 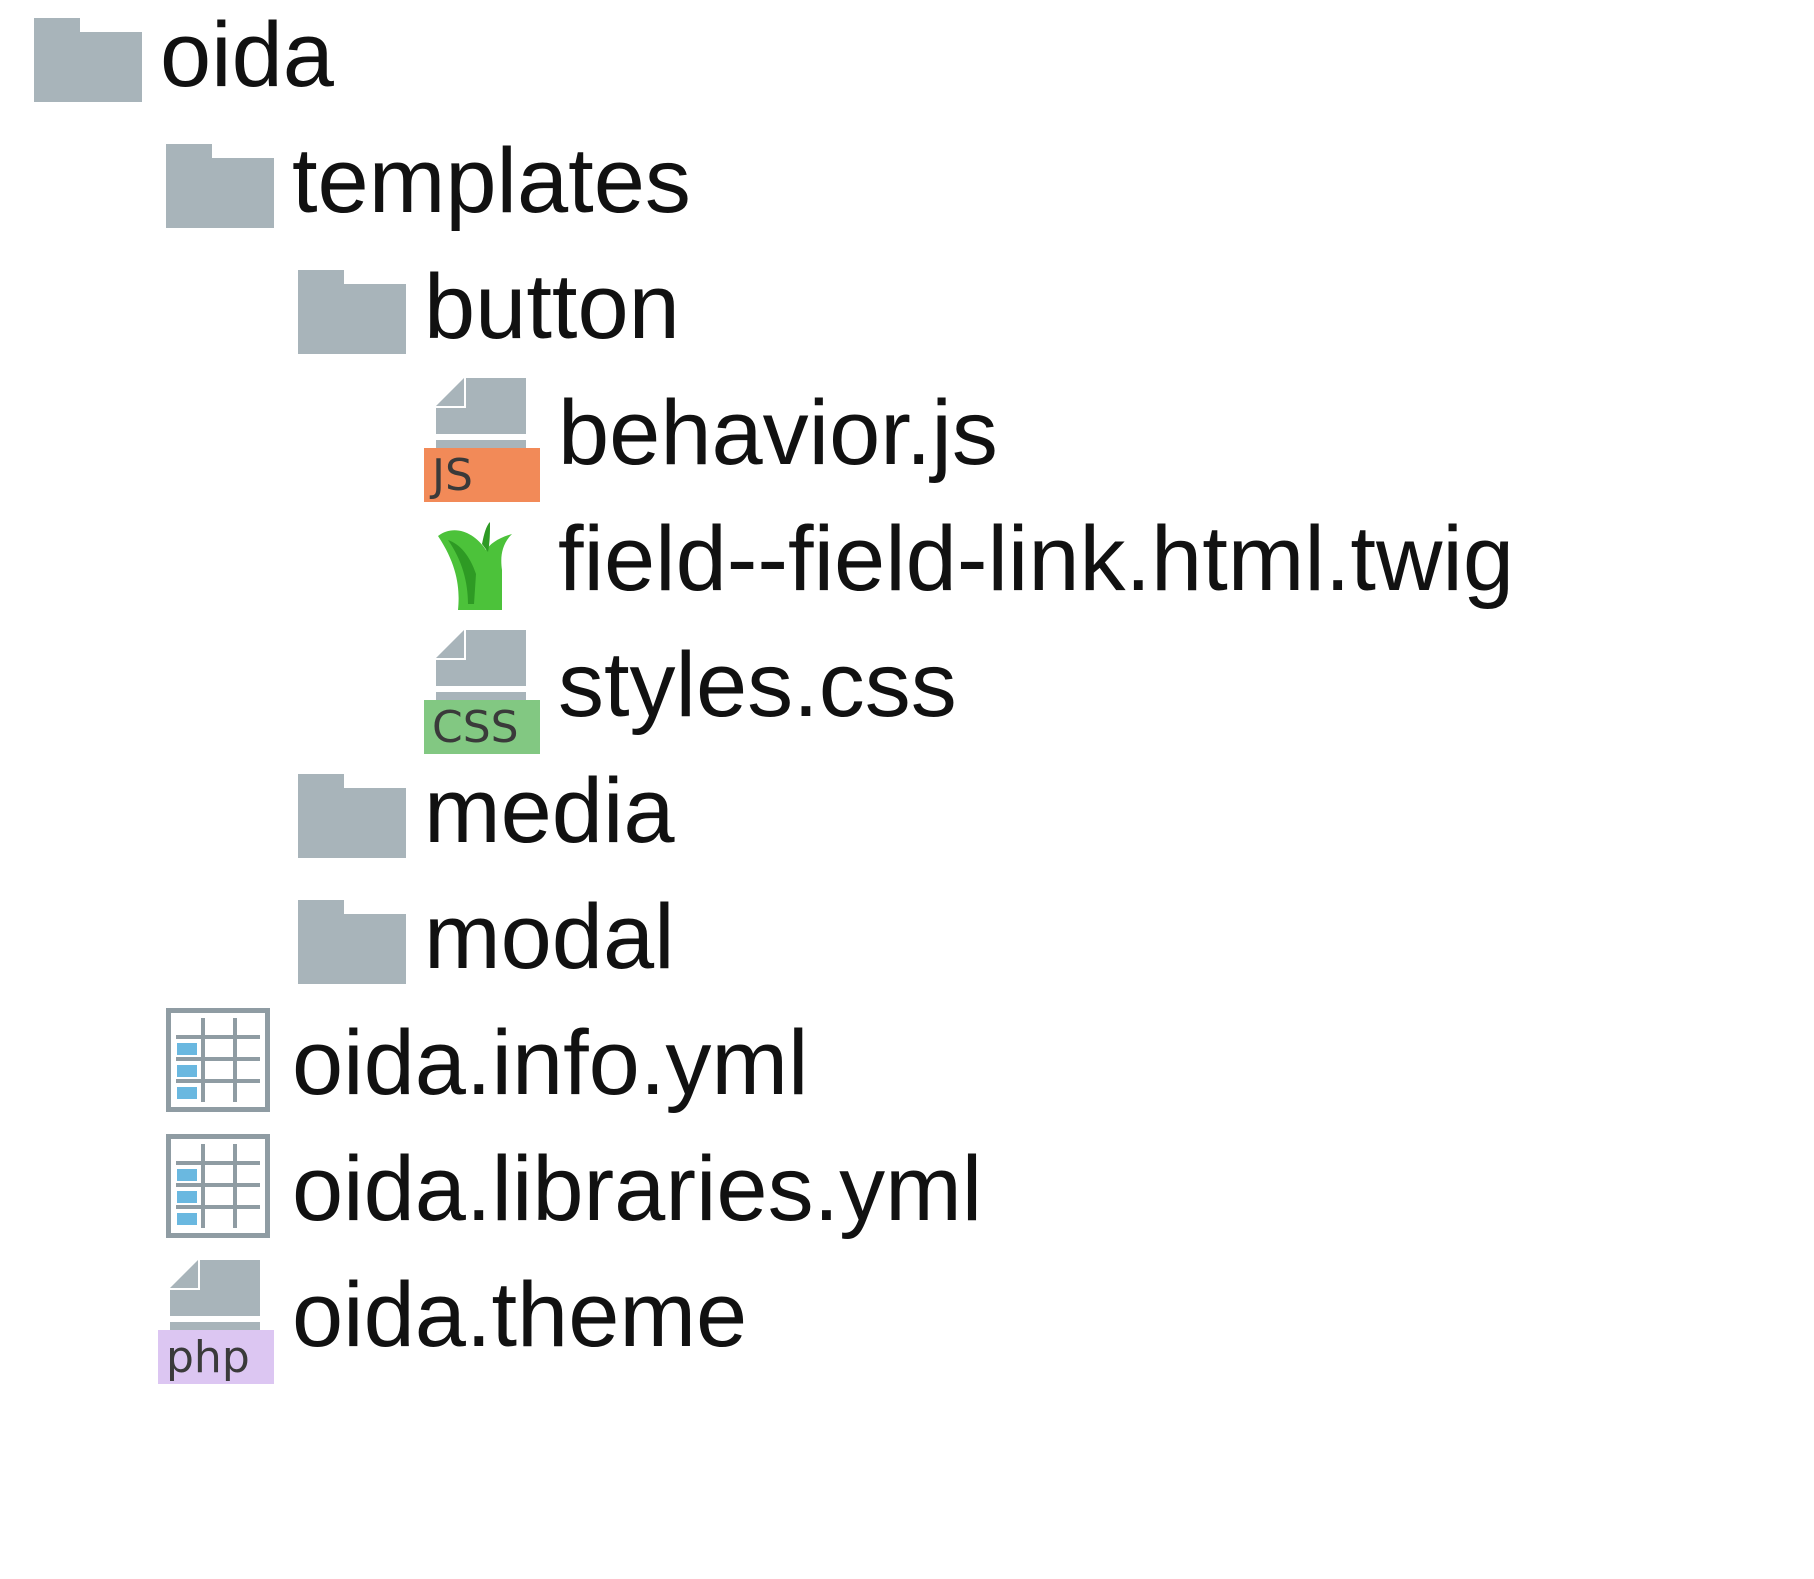 I want to click on tree-item-templates: templates, so click(x=424, y=181).